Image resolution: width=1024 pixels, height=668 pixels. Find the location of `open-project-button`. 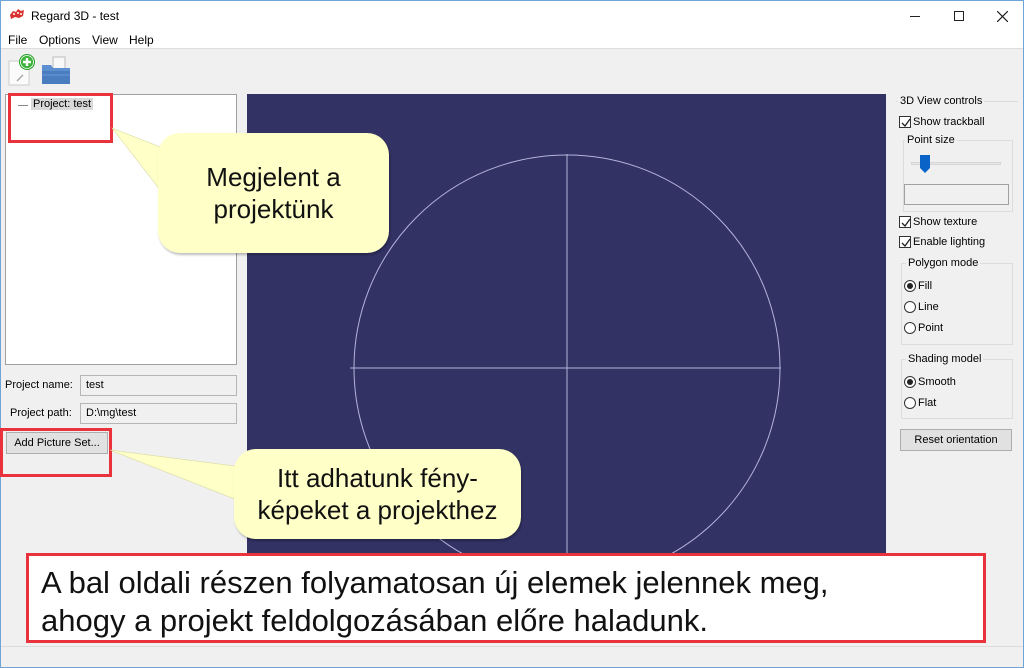

open-project-button is located at coordinates (56, 70).